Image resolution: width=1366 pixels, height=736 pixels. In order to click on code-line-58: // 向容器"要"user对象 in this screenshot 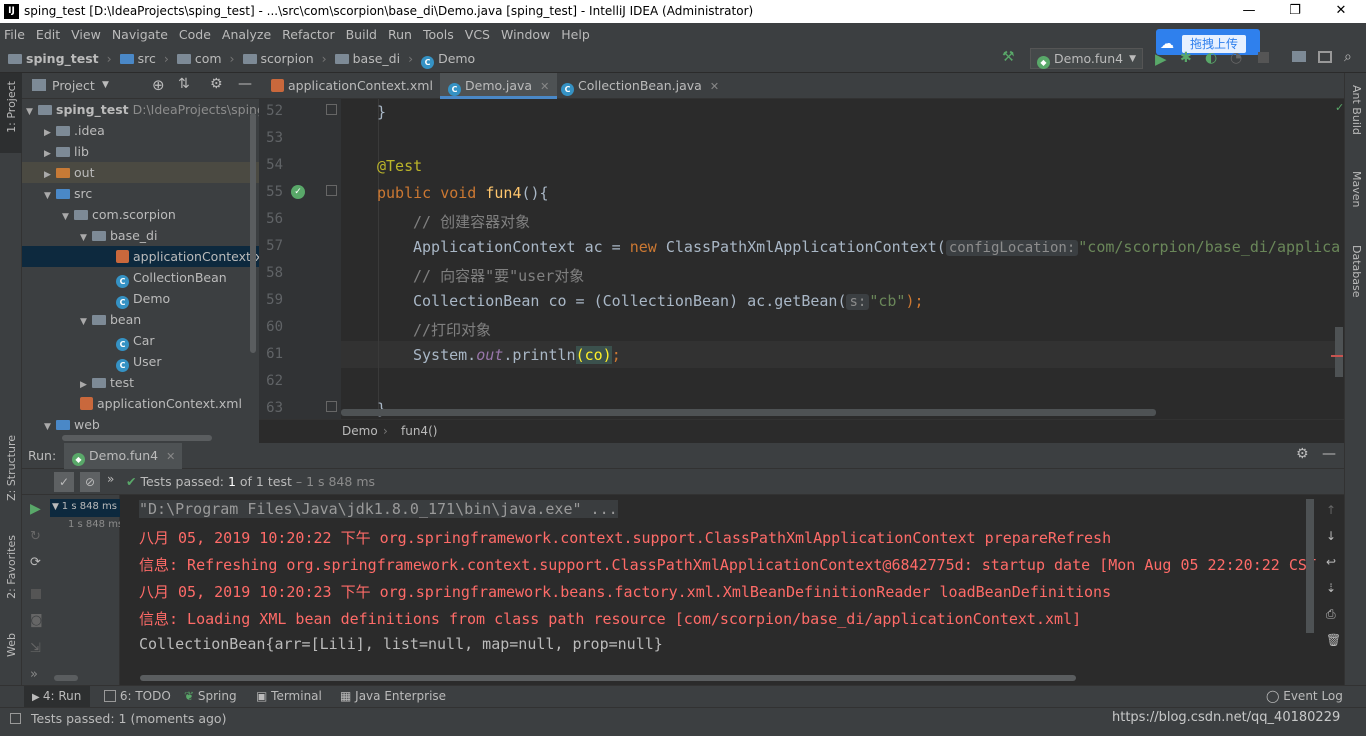, I will do `click(498, 275)`.